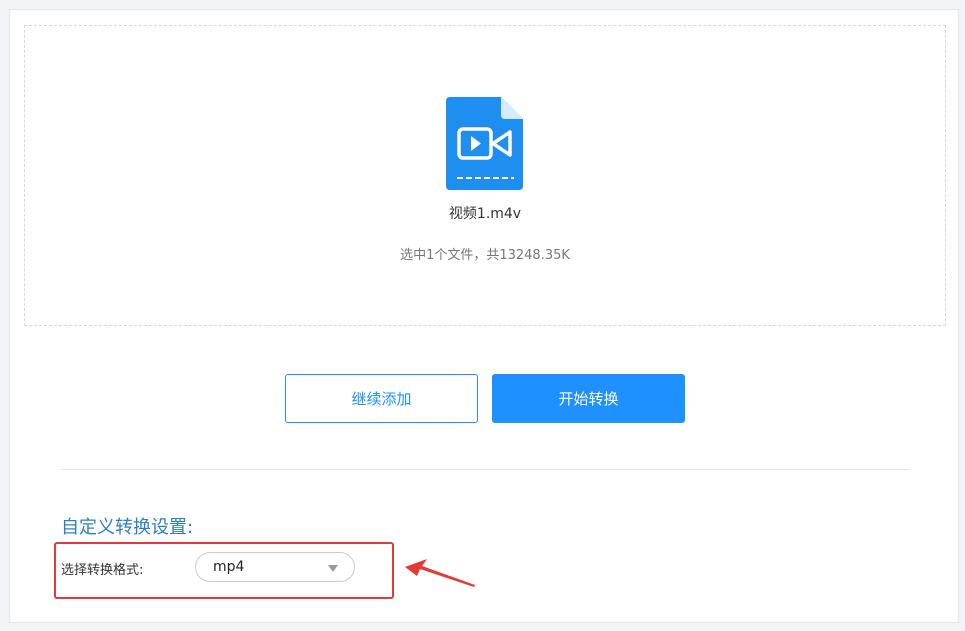  Describe the element at coordinates (485, 469) in the screenshot. I see `section-divider` at that location.